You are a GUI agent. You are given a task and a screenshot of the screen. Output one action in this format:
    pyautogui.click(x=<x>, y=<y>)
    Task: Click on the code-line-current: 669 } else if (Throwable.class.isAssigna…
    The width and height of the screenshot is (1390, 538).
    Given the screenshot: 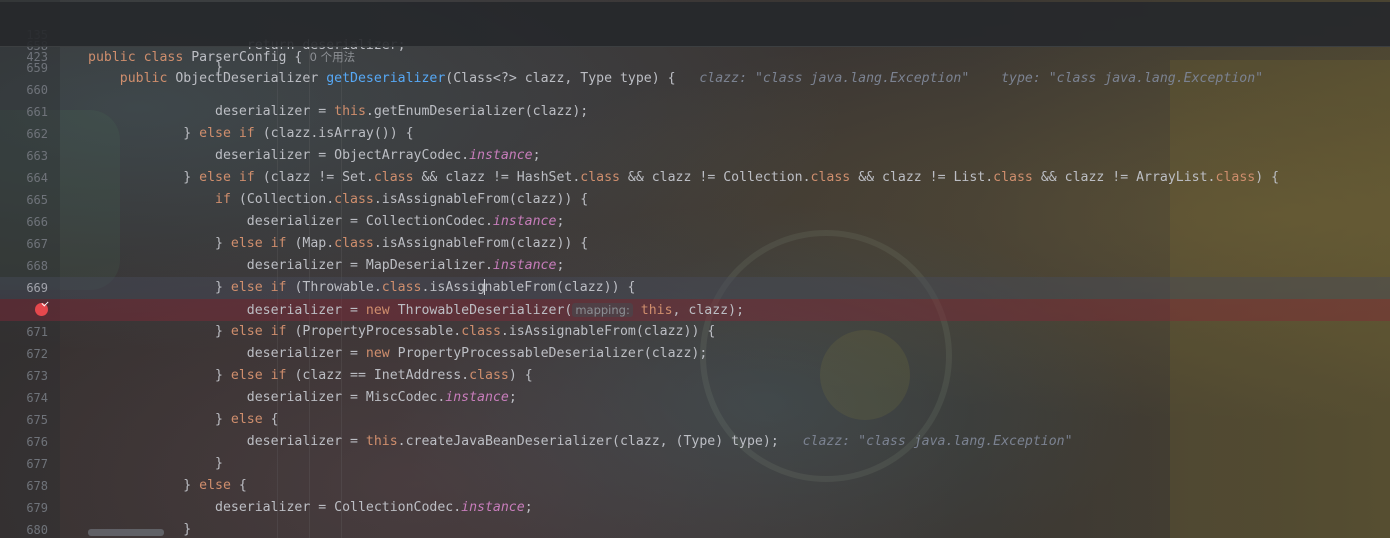 What is the action you would take?
    pyautogui.click(x=695, y=288)
    